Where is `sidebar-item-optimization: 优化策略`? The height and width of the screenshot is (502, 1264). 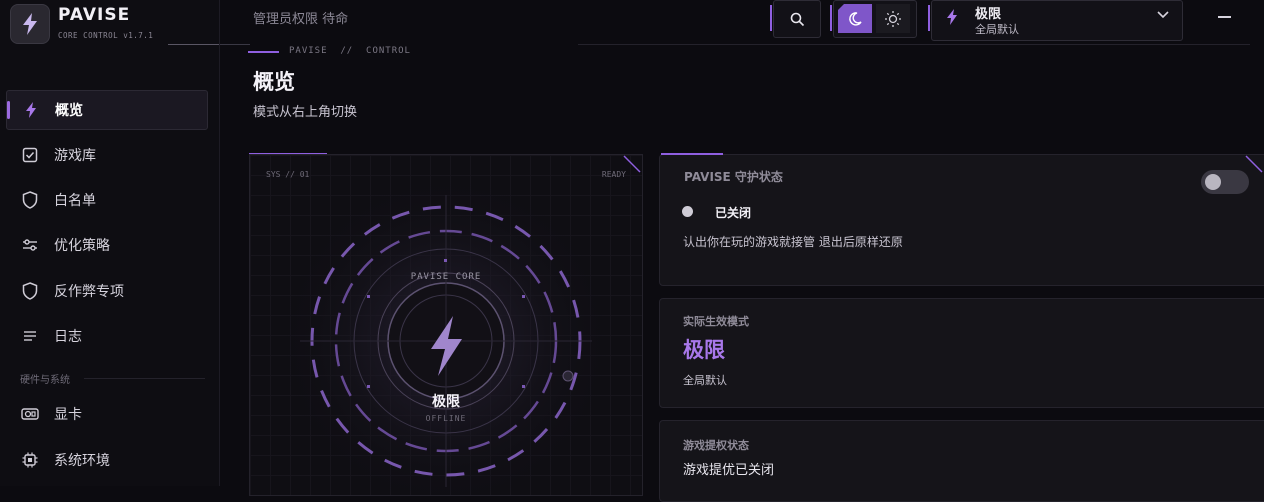
sidebar-item-optimization: 优化策略 is located at coordinates (106, 245).